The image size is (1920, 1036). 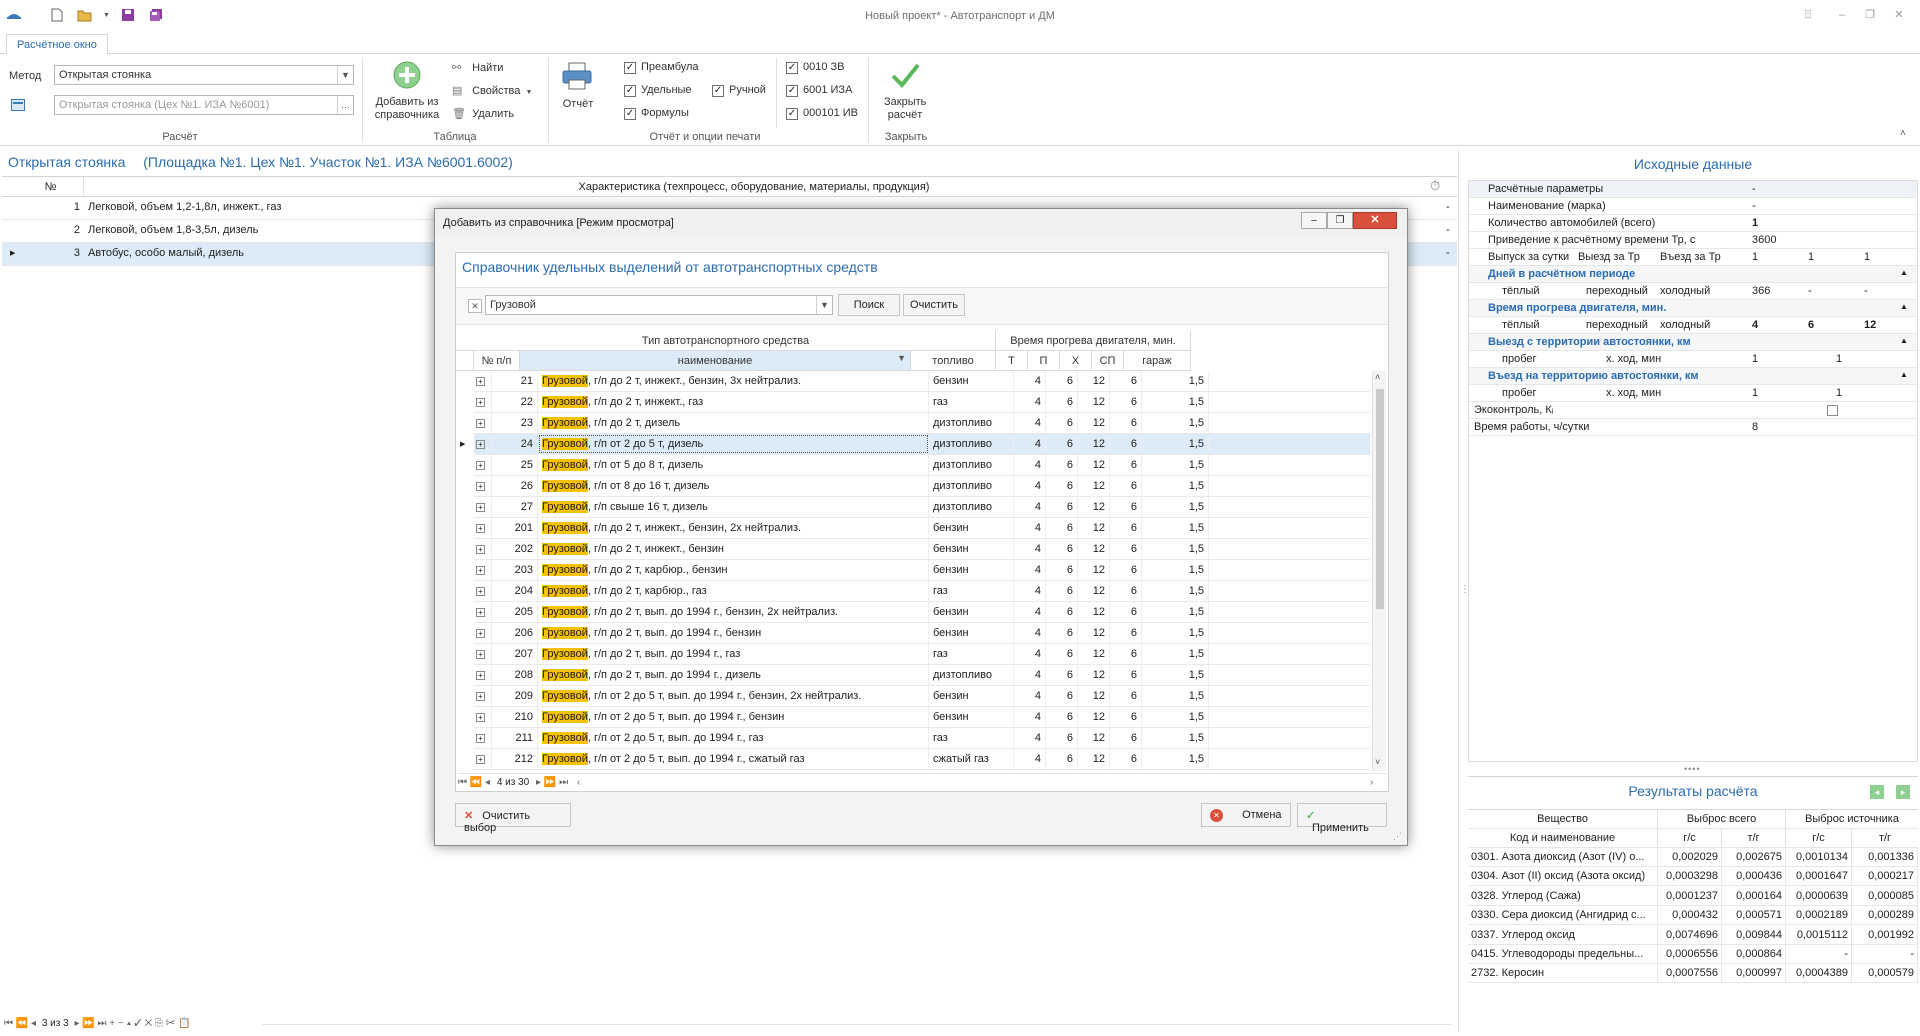 What do you see at coordinates (953, 361) in the screenshot?
I see `col-header-fuel: топливо` at bounding box center [953, 361].